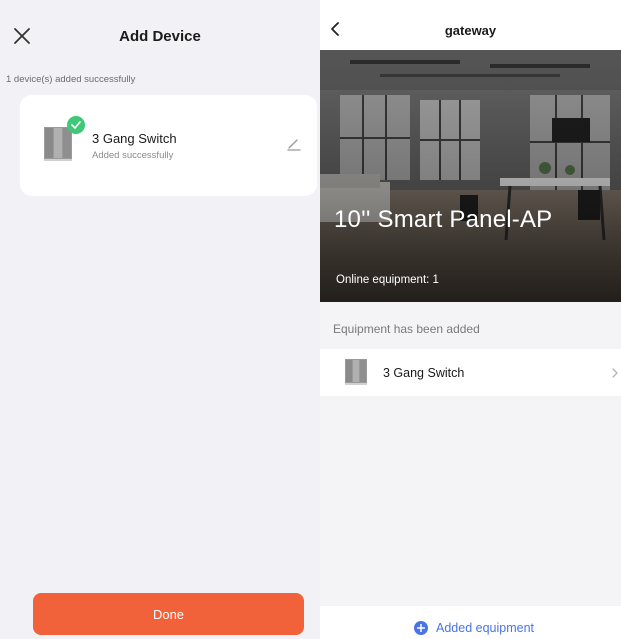  What do you see at coordinates (443, 219) in the screenshot?
I see `panel-name: 10'' Smart Panel-AP` at bounding box center [443, 219].